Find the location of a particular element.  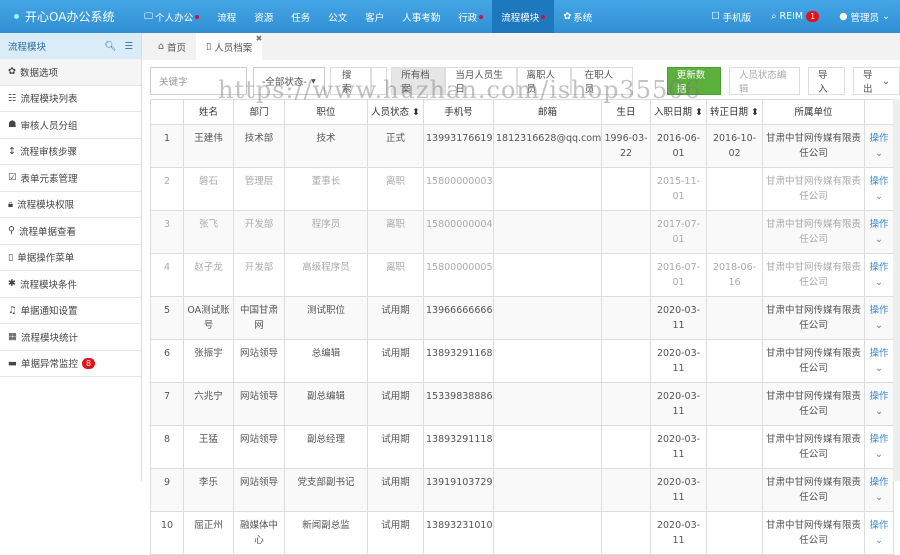

tab-label: 首页 is located at coordinates (177, 48).